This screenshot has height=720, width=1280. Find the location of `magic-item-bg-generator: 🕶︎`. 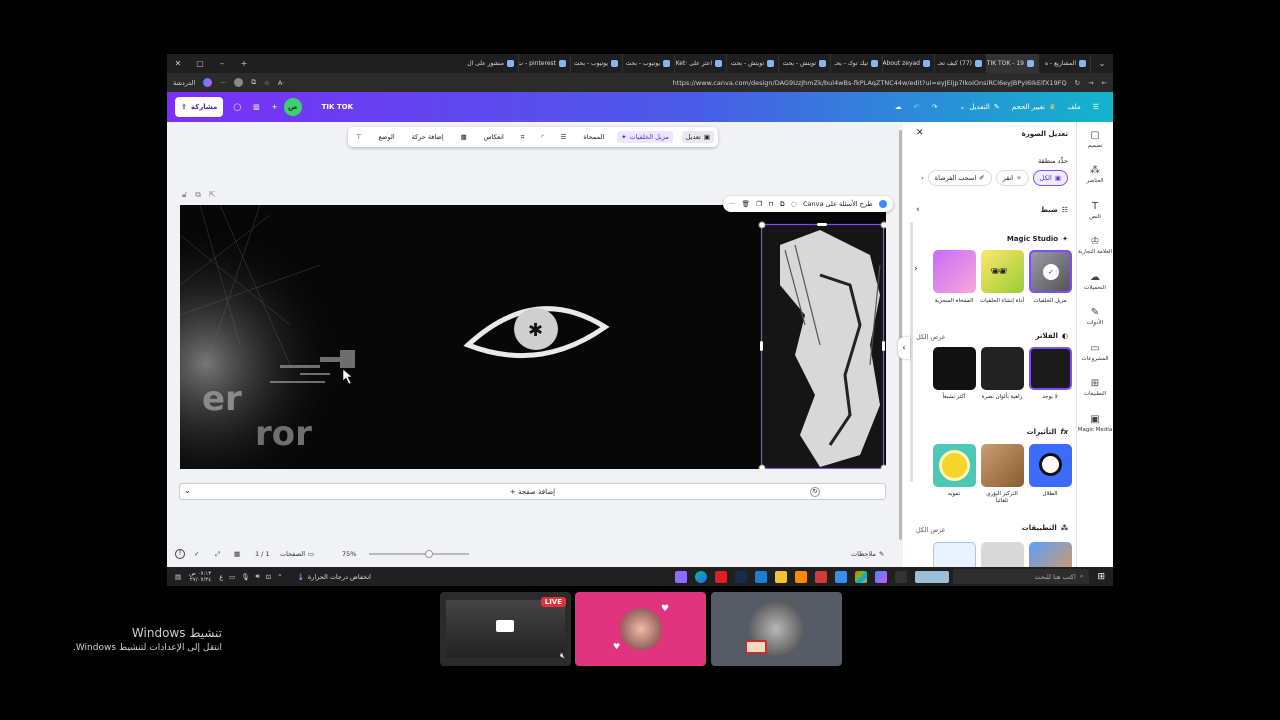

magic-item-bg-generator: 🕶︎ is located at coordinates (1002, 271).